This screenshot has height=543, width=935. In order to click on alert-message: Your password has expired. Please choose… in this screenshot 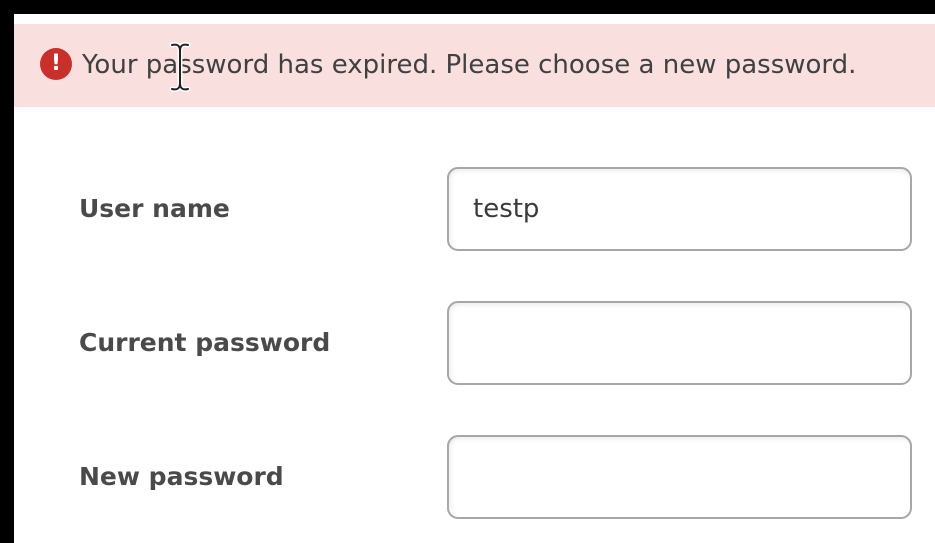, I will do `click(469, 65)`.